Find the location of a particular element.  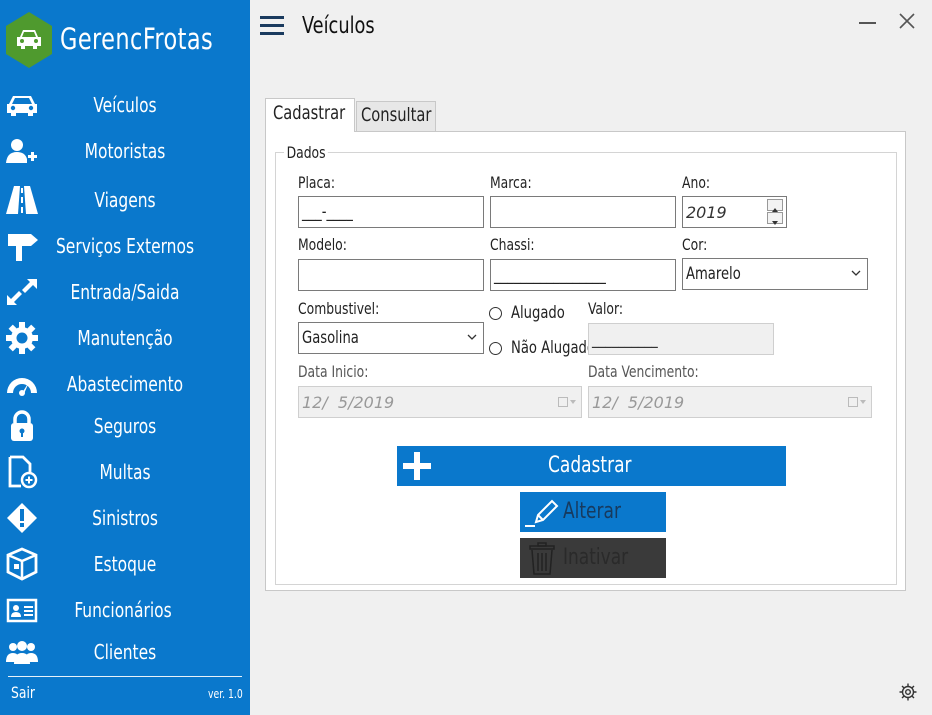

data-inicio-picker: 12/ 5/2019 is located at coordinates (440, 402).